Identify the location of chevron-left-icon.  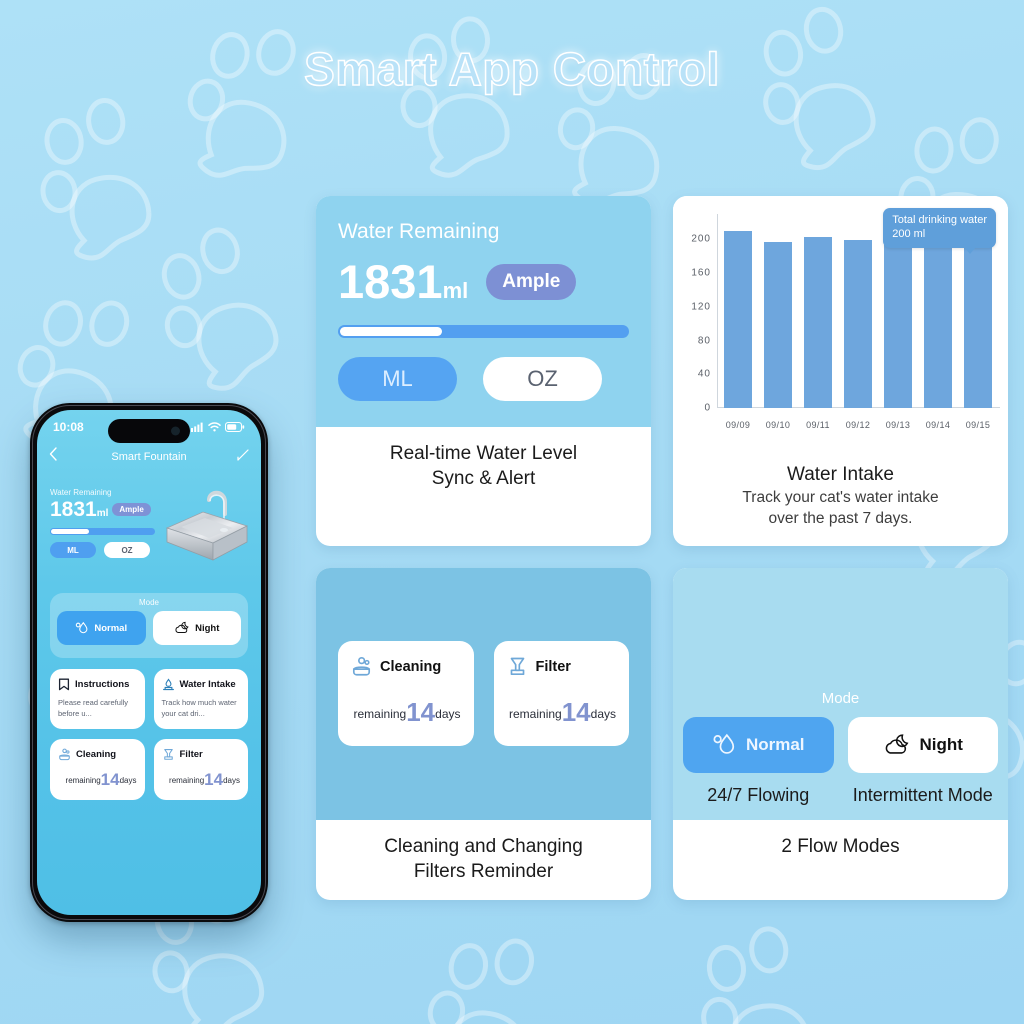
(53, 454).